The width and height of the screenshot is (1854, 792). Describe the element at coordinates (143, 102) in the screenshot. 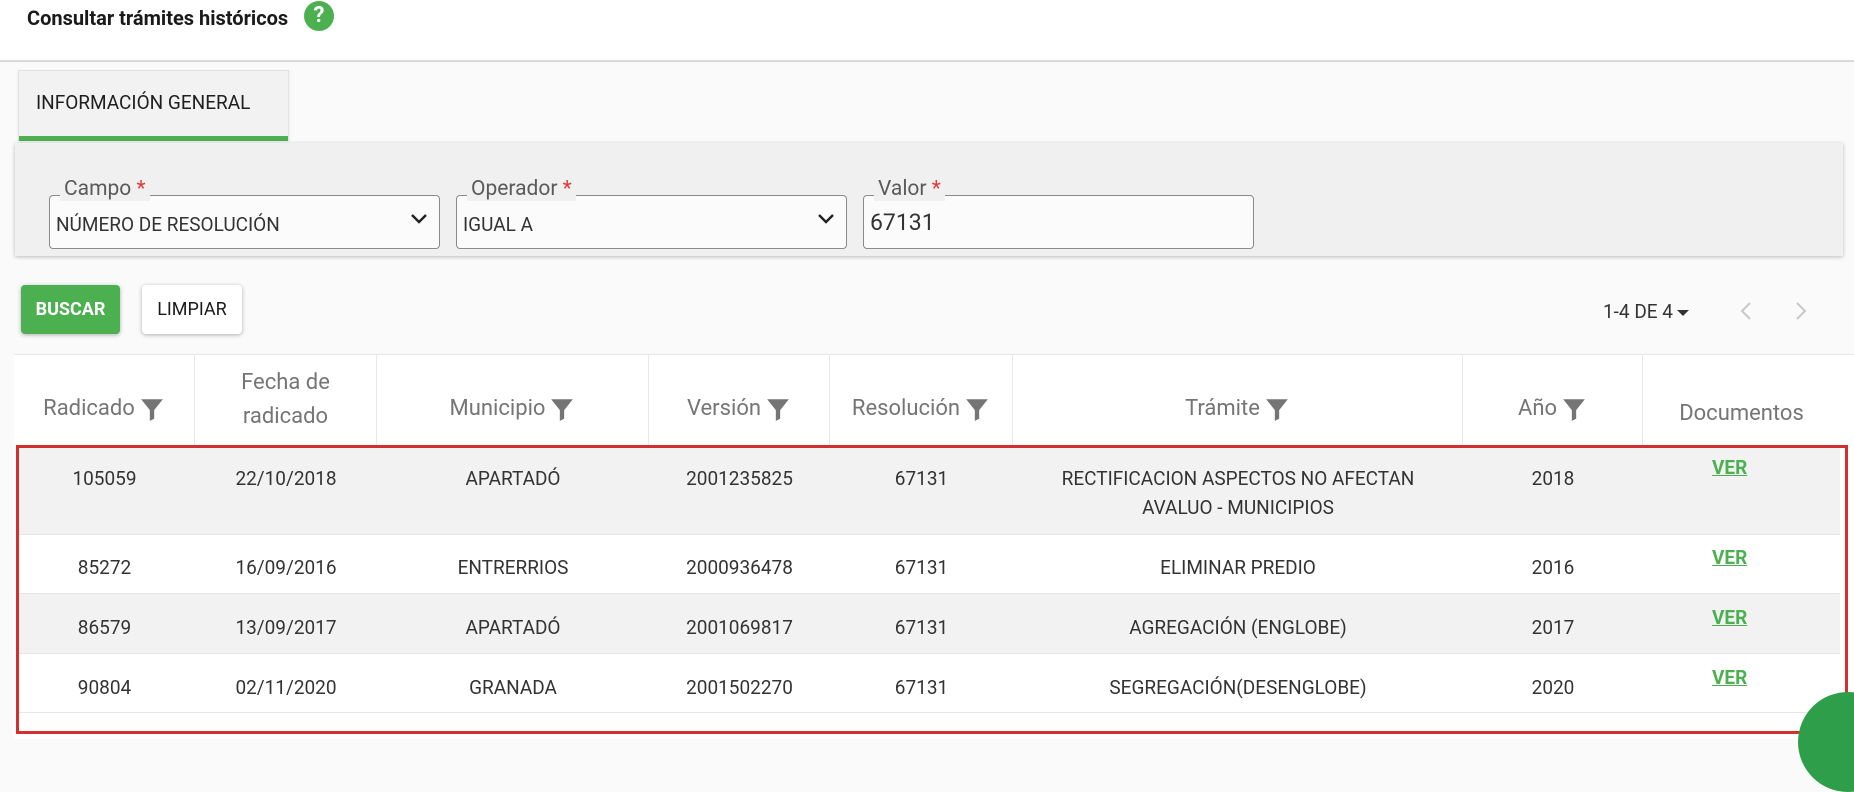

I see `tab-label: INFORMACIÓN GENERAL` at that location.